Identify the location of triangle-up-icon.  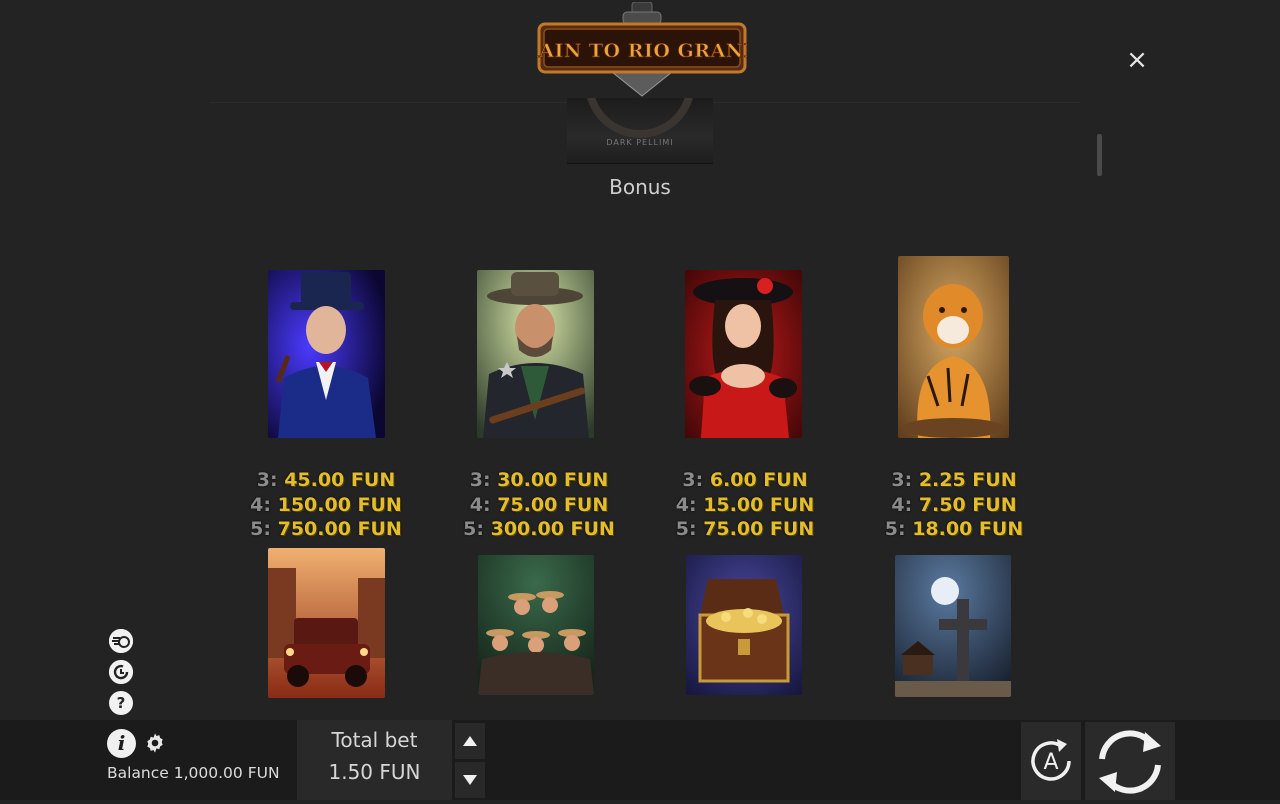
(470, 741).